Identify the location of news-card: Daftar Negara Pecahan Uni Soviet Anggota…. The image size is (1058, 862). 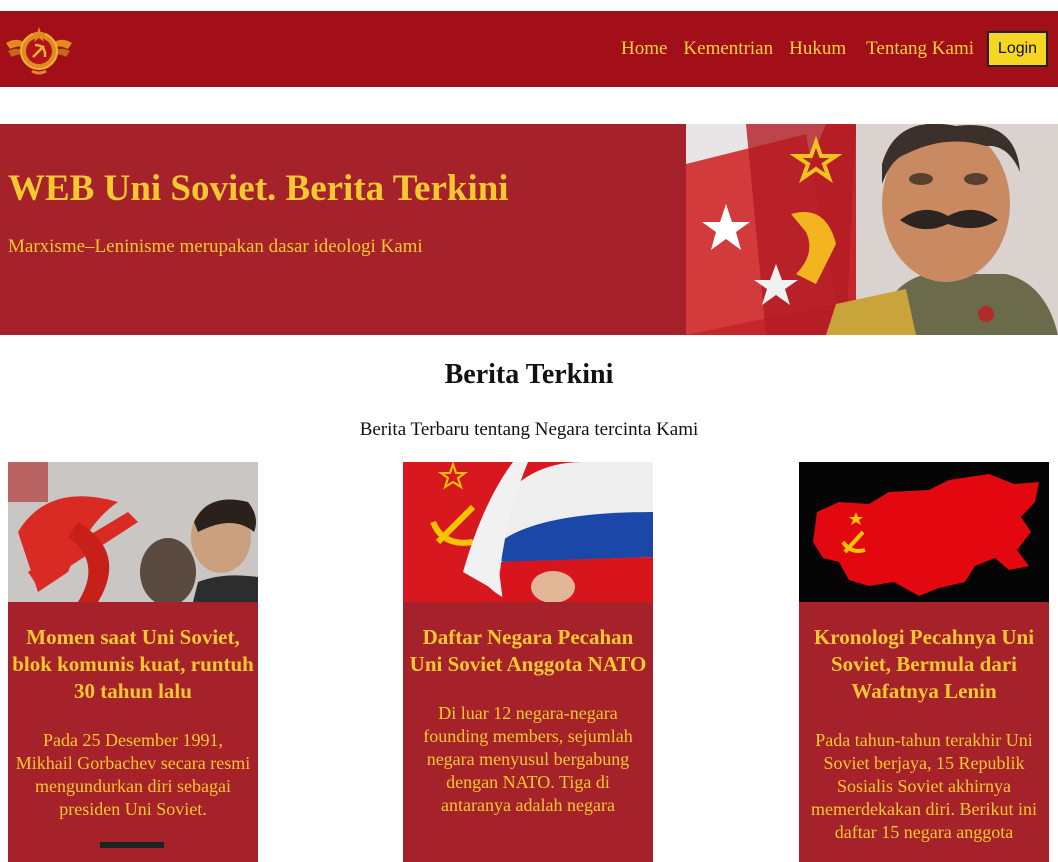
(528, 662).